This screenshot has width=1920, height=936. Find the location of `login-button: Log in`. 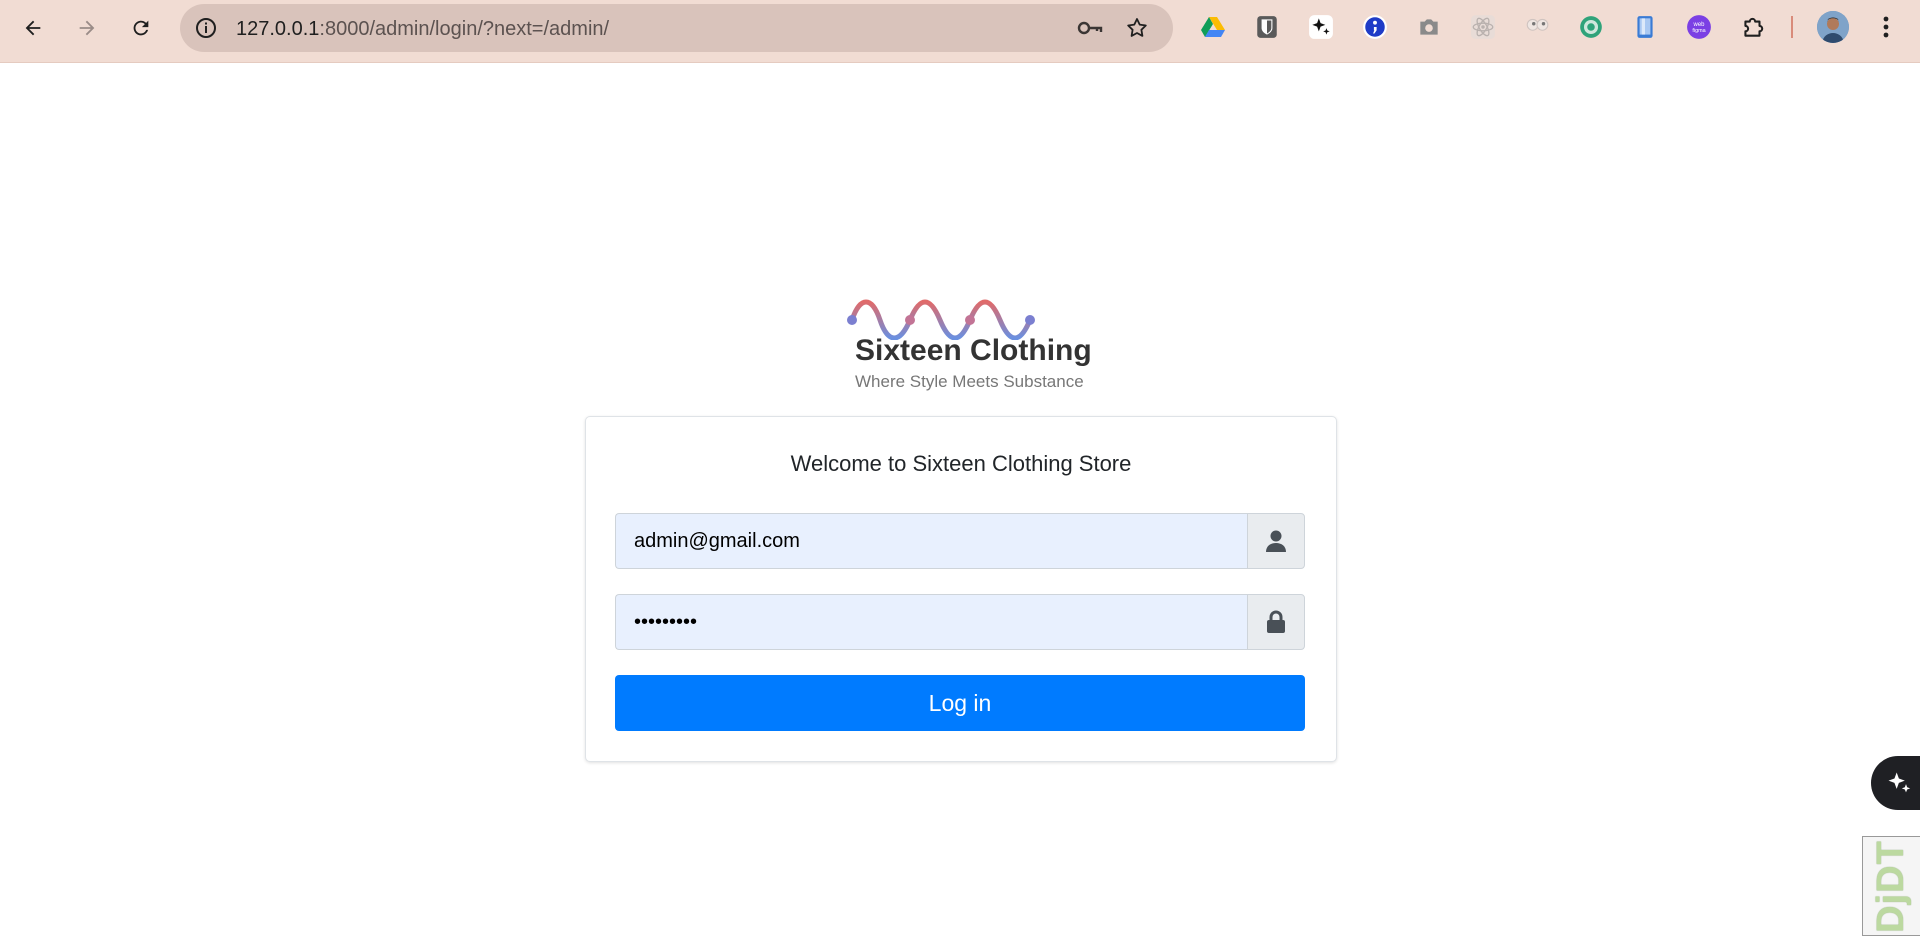

login-button: Log in is located at coordinates (960, 703).